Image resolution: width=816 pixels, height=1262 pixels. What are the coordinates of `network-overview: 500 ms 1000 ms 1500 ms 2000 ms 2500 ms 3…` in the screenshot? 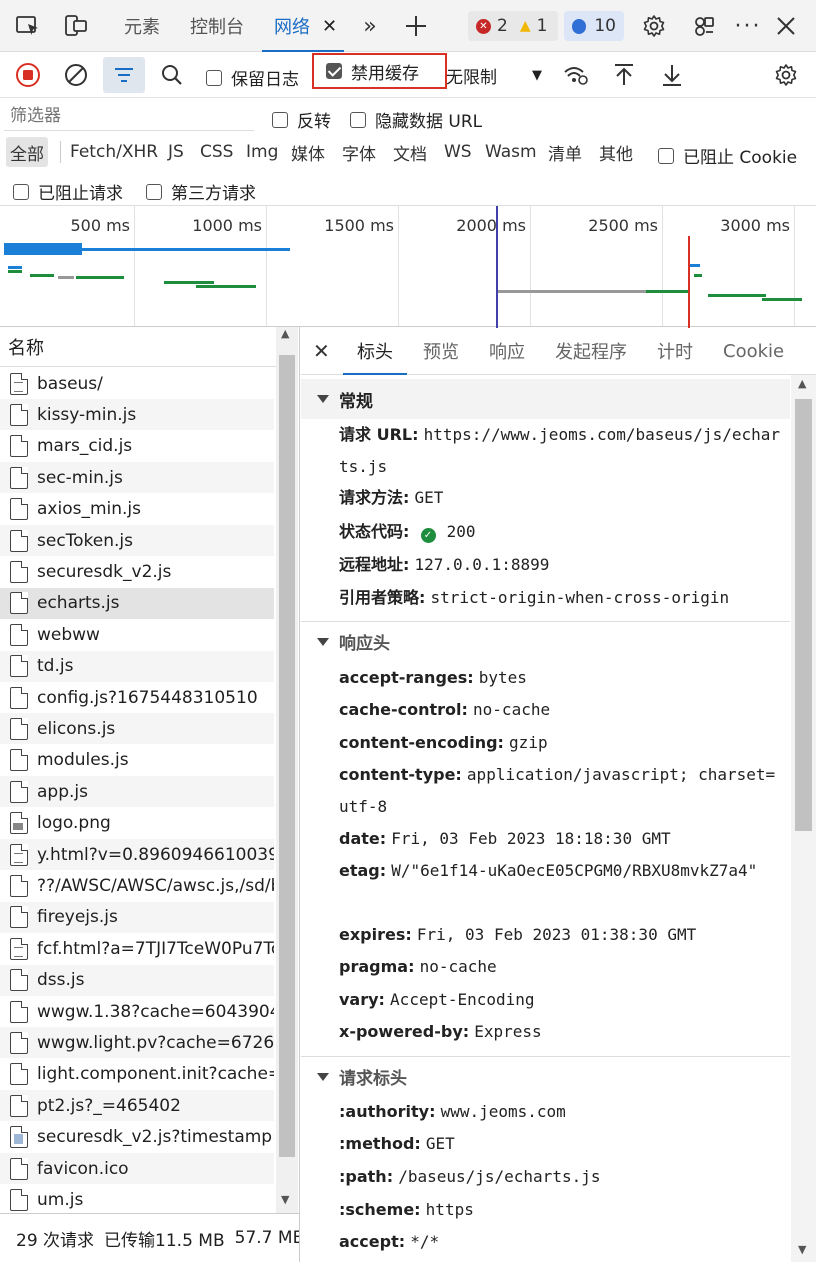 It's located at (408, 266).